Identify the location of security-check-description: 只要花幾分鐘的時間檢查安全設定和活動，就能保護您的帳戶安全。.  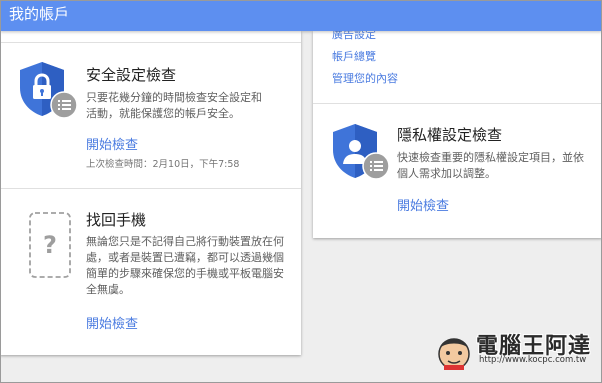
(174, 105).